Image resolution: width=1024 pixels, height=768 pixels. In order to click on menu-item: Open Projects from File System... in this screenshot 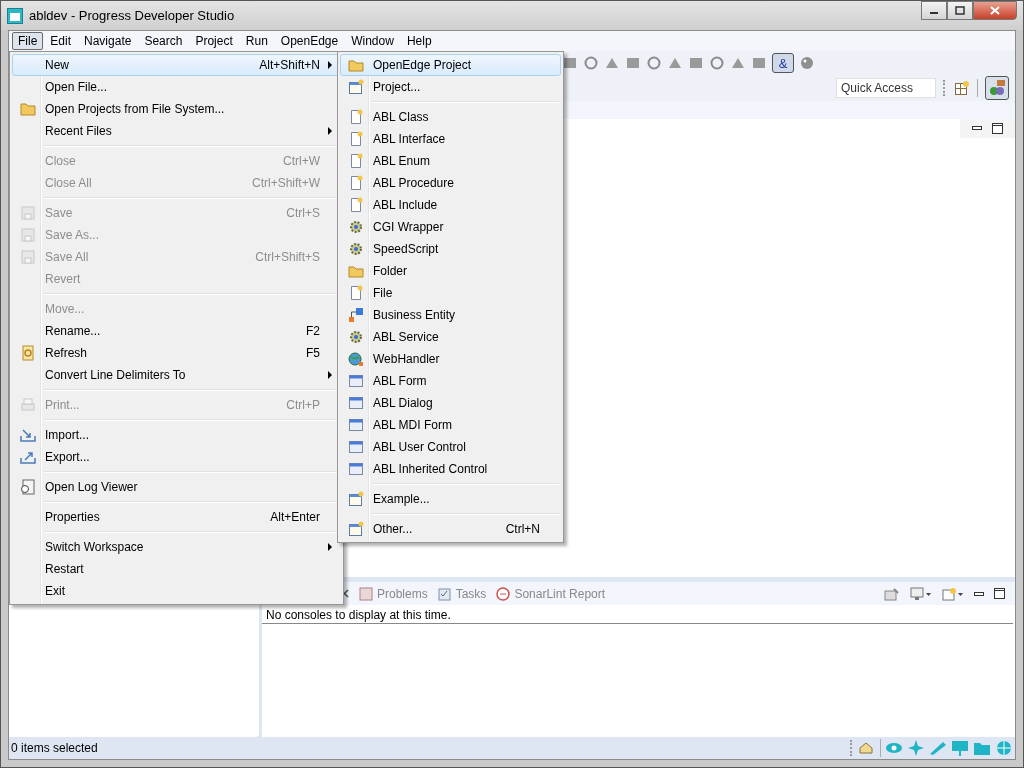, I will do `click(176, 109)`.